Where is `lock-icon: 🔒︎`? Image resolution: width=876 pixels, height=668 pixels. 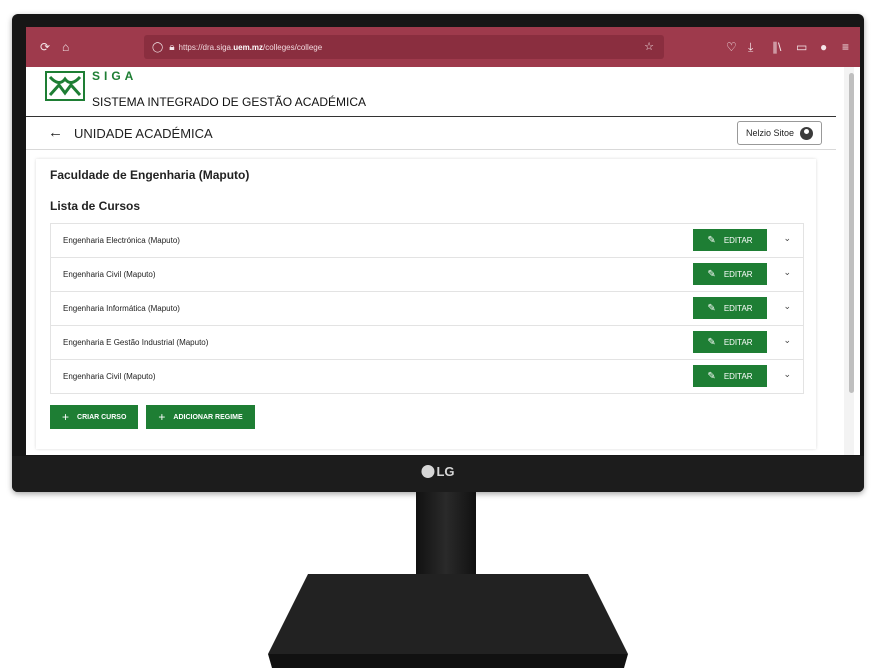
lock-icon: 🔒︎ is located at coordinates (172, 47).